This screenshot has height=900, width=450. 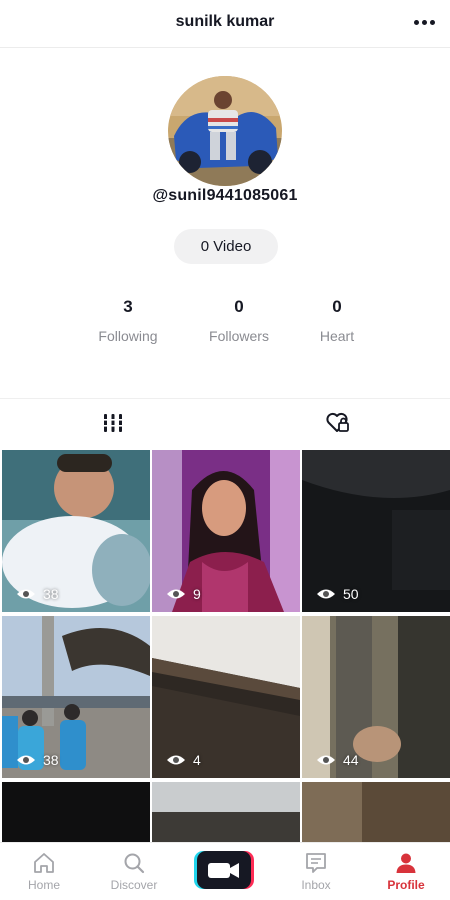 I want to click on nav-label: Inbox, so click(x=316, y=885).